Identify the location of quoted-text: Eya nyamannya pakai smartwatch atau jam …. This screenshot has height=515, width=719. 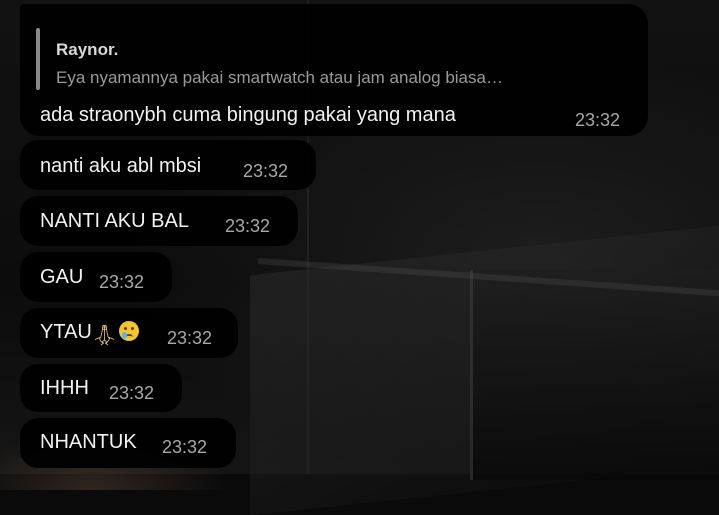
(279, 78).